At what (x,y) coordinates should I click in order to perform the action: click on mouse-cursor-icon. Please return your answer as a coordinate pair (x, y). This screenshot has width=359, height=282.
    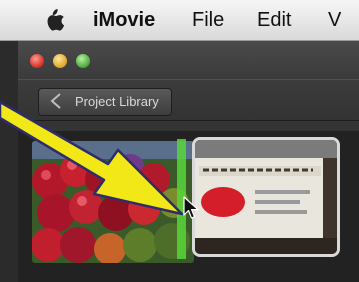
    Looking at the image, I should click on (191, 207).